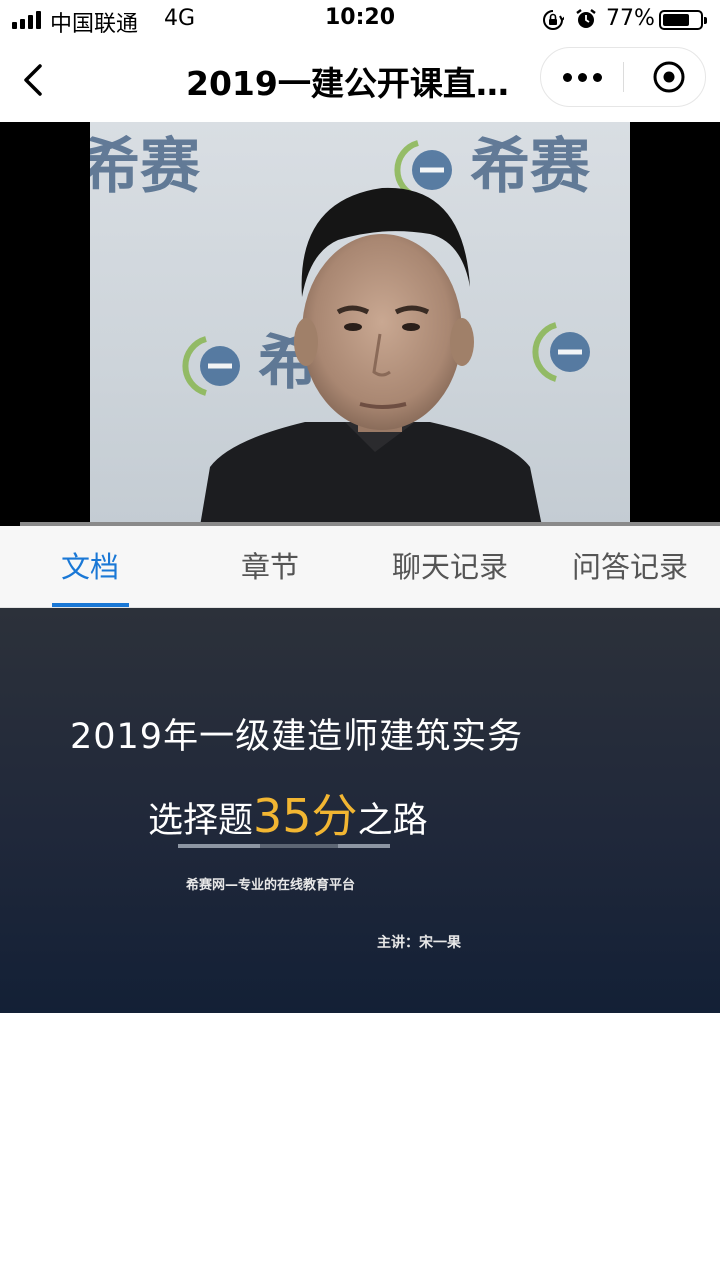 This screenshot has width=720, height=1280. Describe the element at coordinates (553, 20) in the screenshot. I see `orientation-lock-icon` at that location.